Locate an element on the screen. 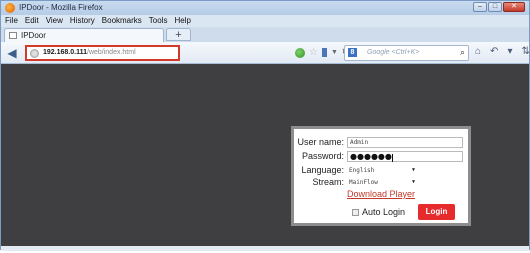 The width and height of the screenshot is (530, 253). stream-label: Stream: is located at coordinates (328, 182).